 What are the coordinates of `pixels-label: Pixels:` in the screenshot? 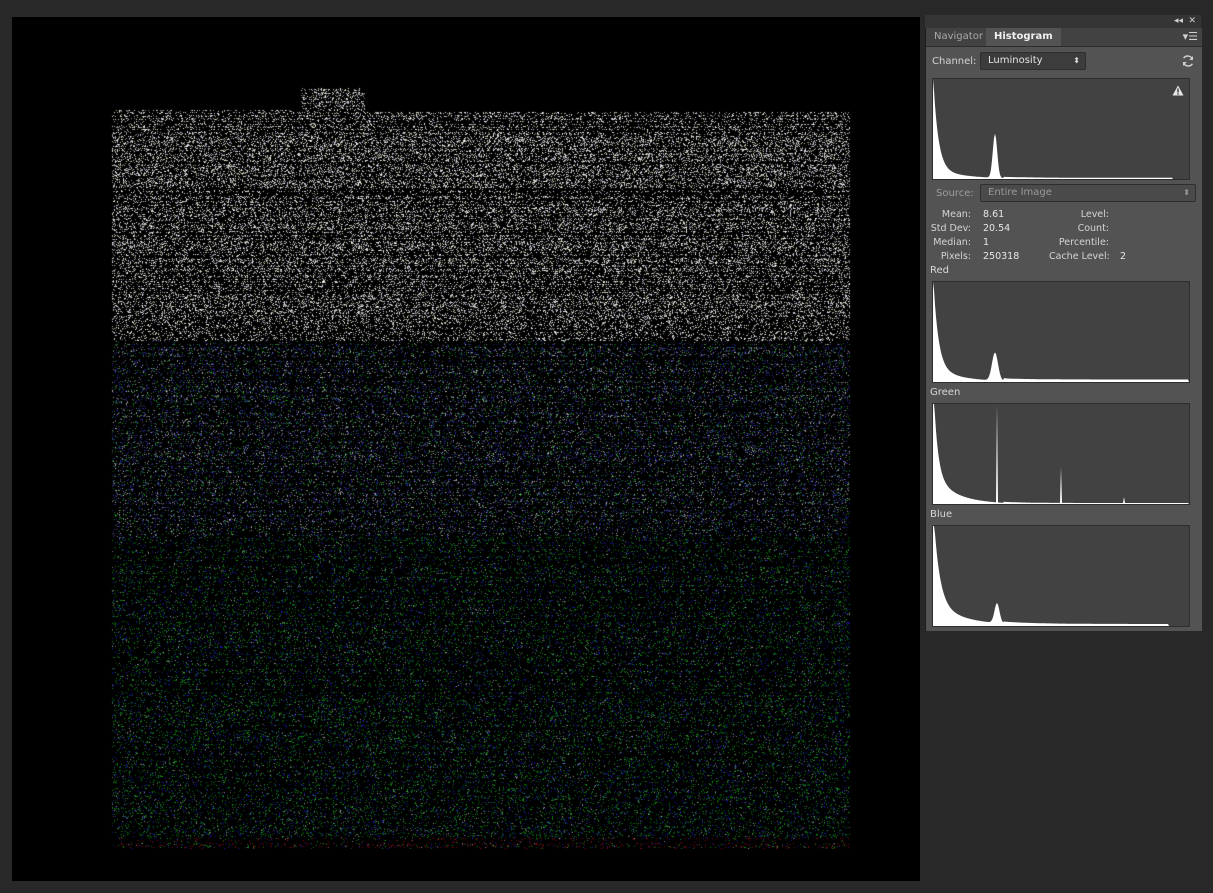 It's located at (955, 256).